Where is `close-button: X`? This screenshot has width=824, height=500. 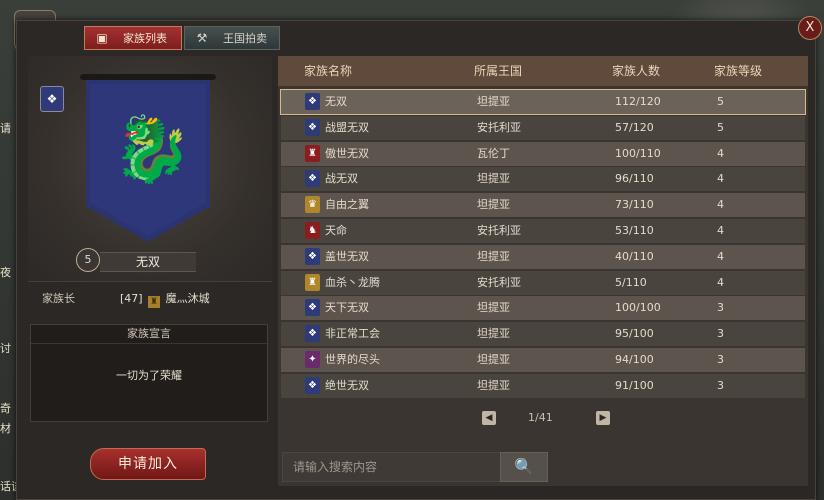 close-button: X is located at coordinates (810, 28).